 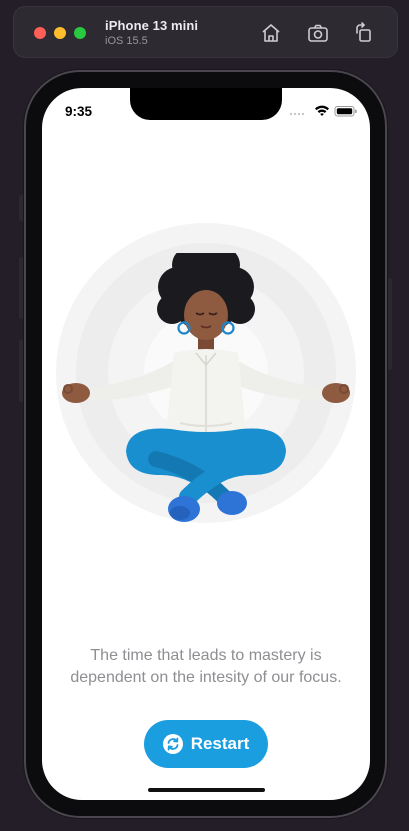 What do you see at coordinates (220, 743) in the screenshot?
I see `restart-button-label: Restart` at bounding box center [220, 743].